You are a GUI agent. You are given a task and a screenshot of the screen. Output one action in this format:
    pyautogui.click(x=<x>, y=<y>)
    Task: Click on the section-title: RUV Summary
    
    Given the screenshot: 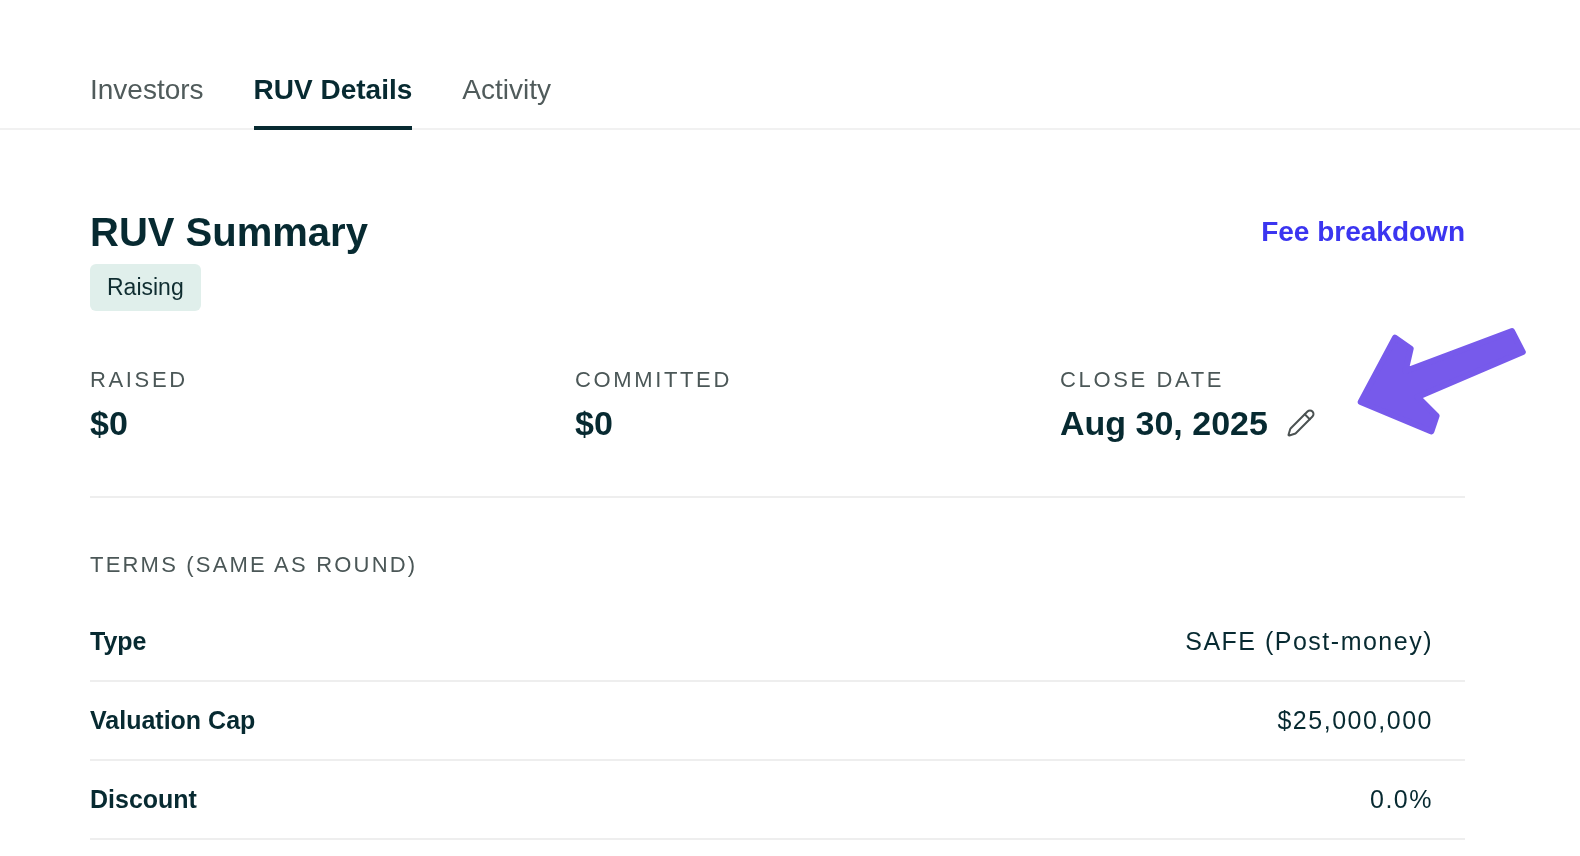 What is the action you would take?
    pyautogui.click(x=229, y=232)
    